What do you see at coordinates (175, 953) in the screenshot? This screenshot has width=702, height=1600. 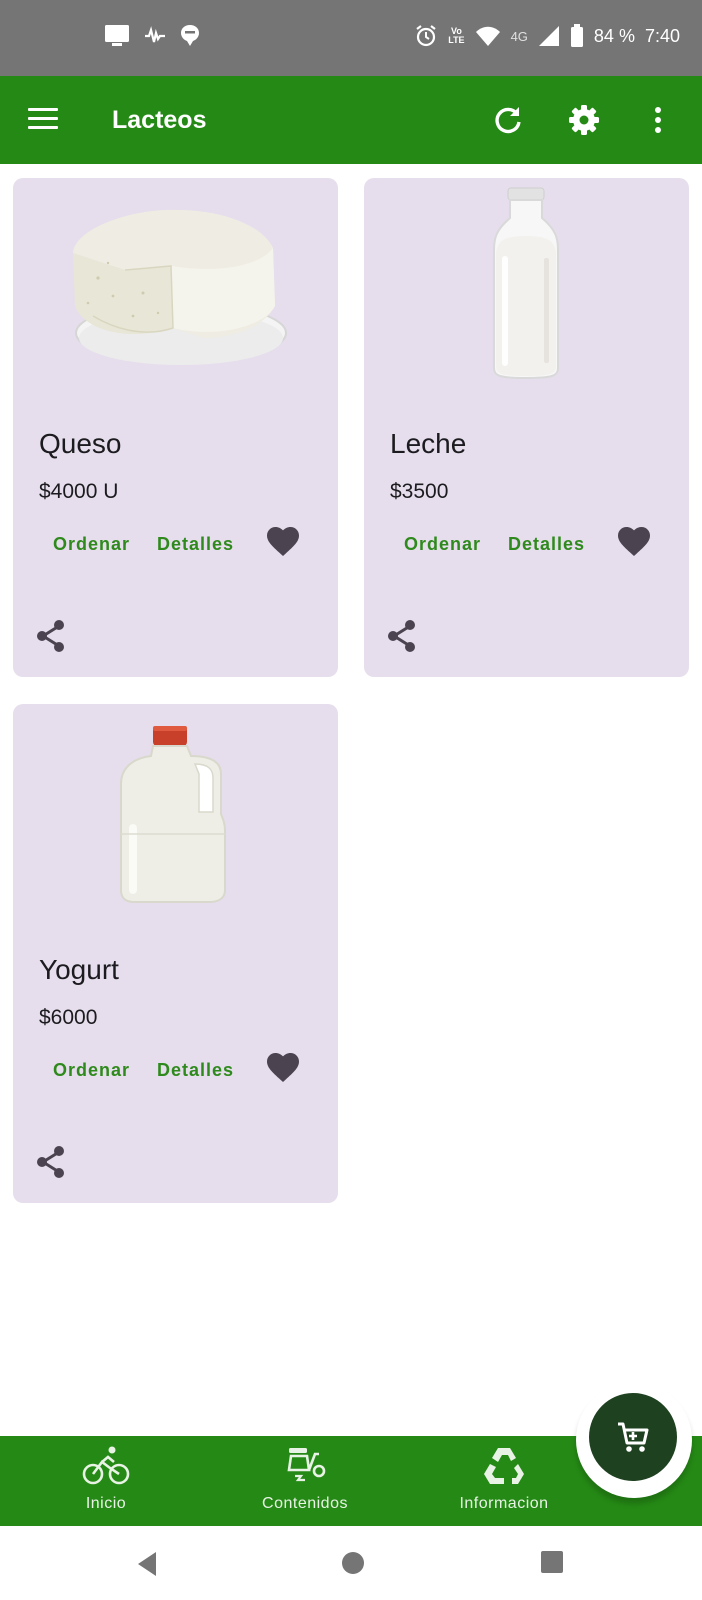 I see `product-card-yogurt: Yogurt $6000 Ordenar Detalles` at bounding box center [175, 953].